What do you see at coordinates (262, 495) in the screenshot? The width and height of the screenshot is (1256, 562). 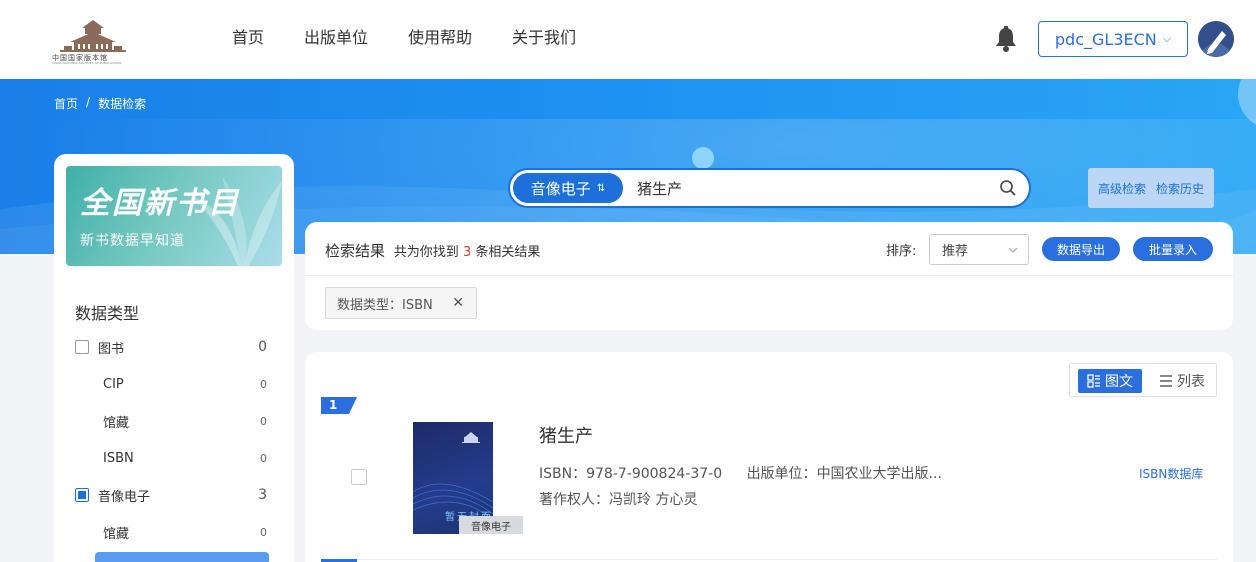 I see `filter-count: 3` at bounding box center [262, 495].